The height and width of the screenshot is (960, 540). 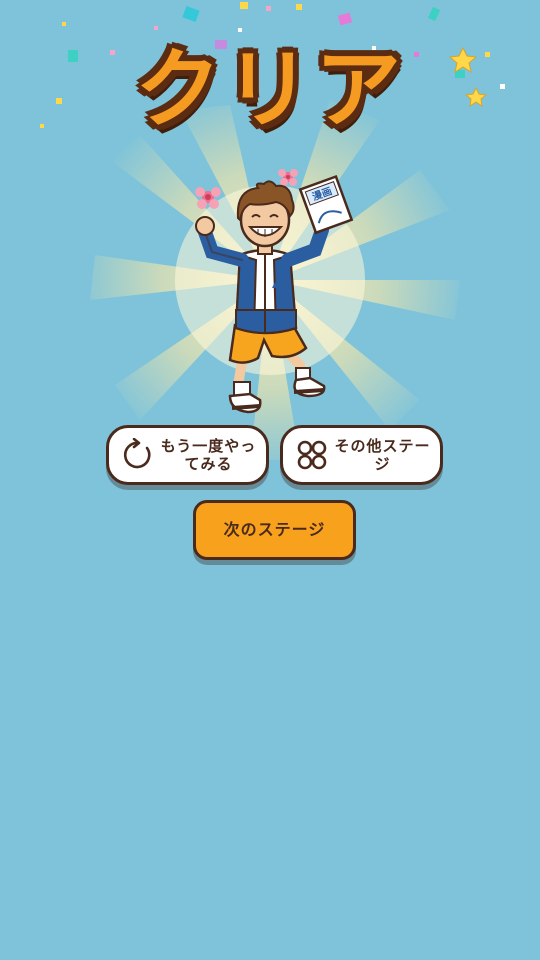 I want to click on retry-button: もう一度やってみる, so click(x=187, y=455).